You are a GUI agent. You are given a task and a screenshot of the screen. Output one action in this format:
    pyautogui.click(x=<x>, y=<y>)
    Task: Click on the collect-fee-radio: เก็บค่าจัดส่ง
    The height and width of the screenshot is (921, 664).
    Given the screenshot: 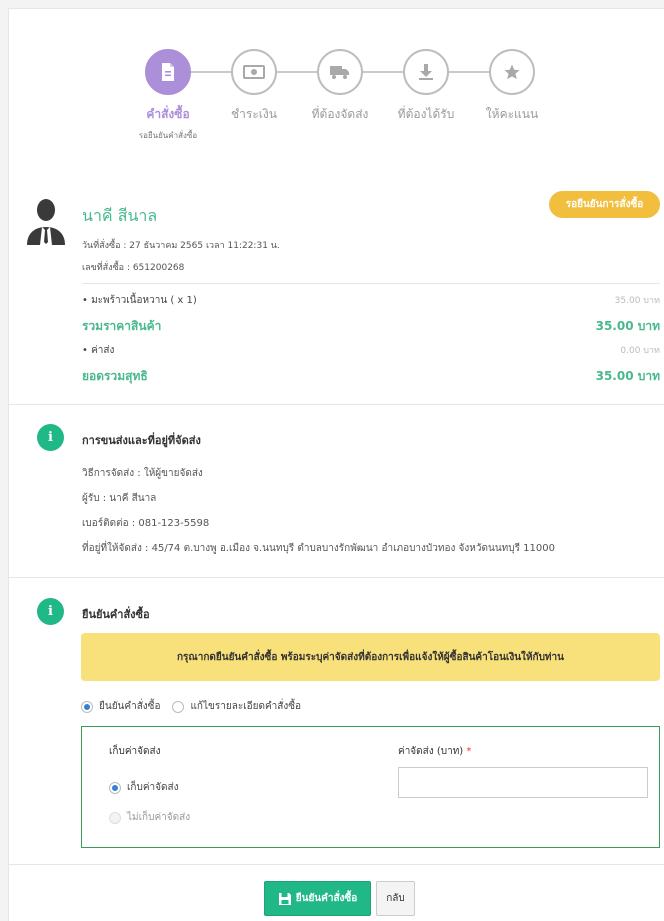 What is the action you would take?
    pyautogui.click(x=143, y=787)
    